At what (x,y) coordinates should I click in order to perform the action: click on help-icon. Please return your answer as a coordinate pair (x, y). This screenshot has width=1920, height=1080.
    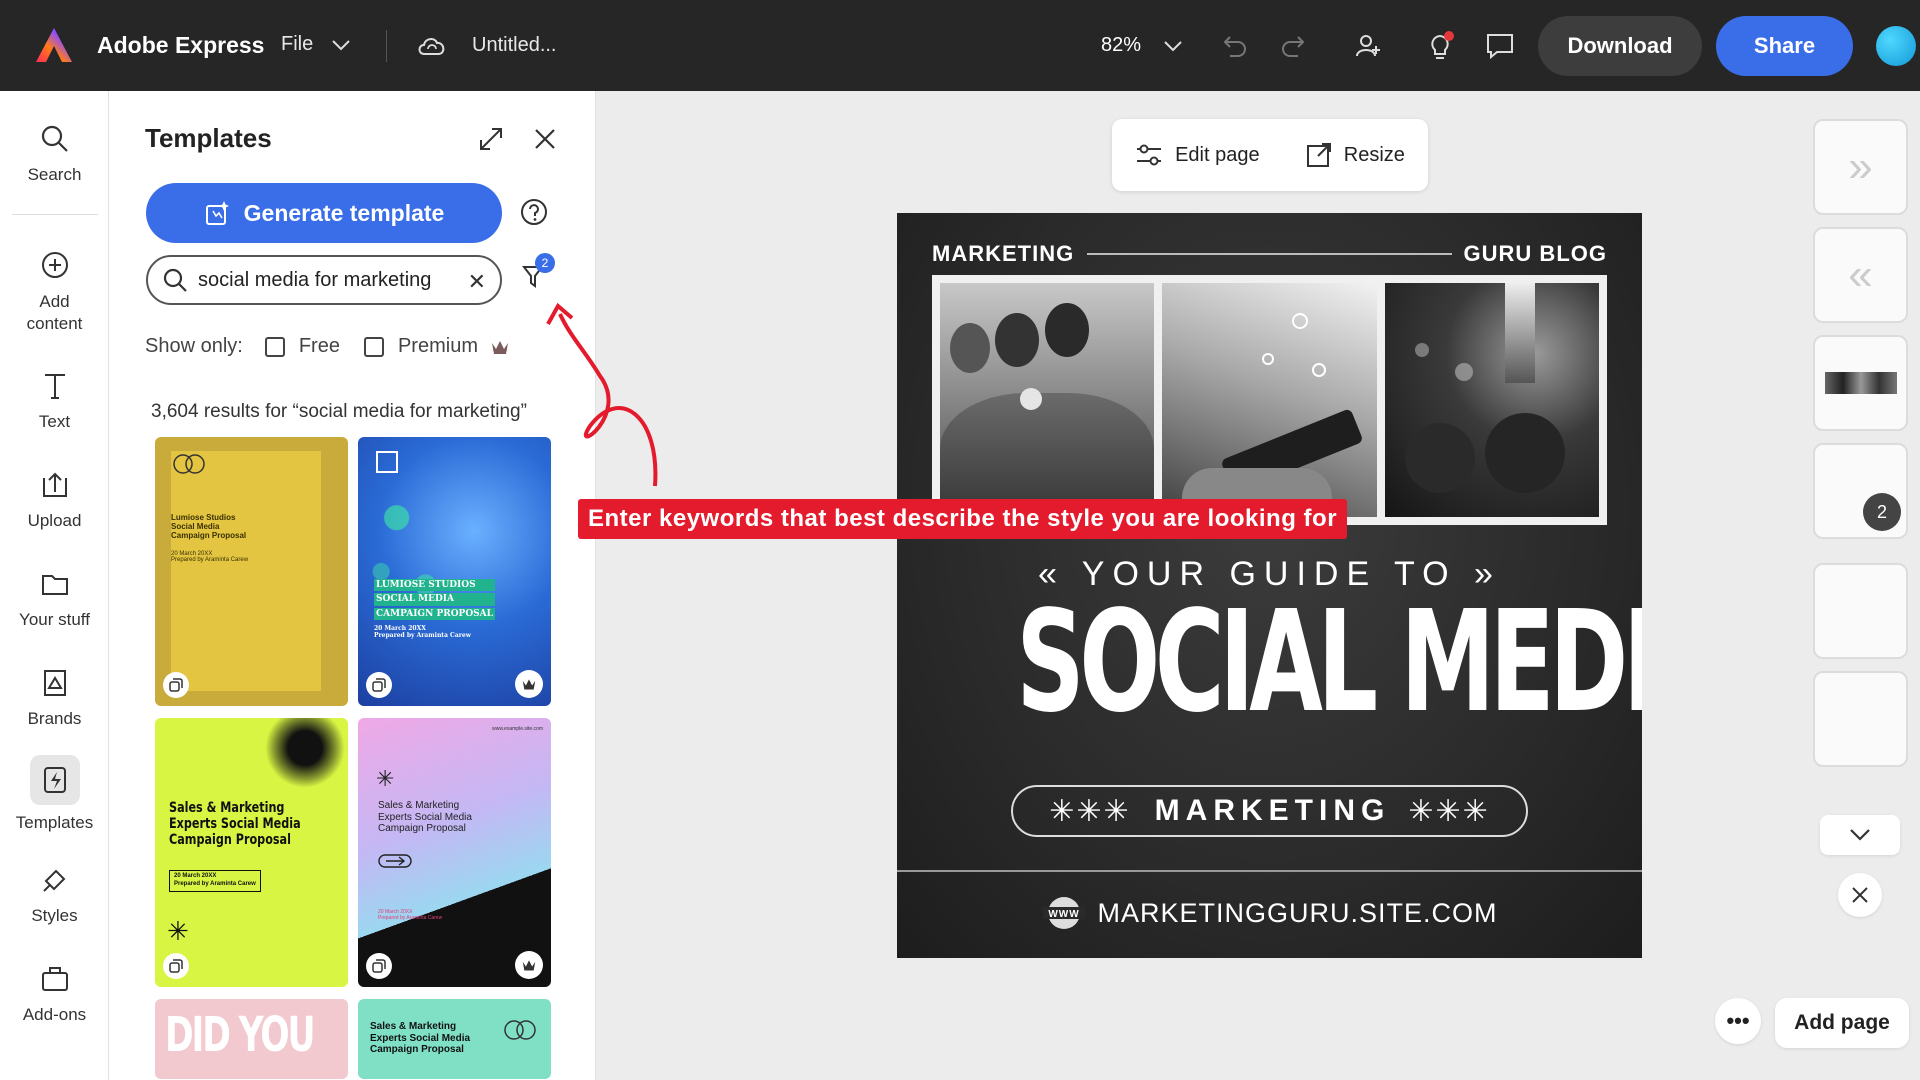
    Looking at the image, I should click on (534, 212).